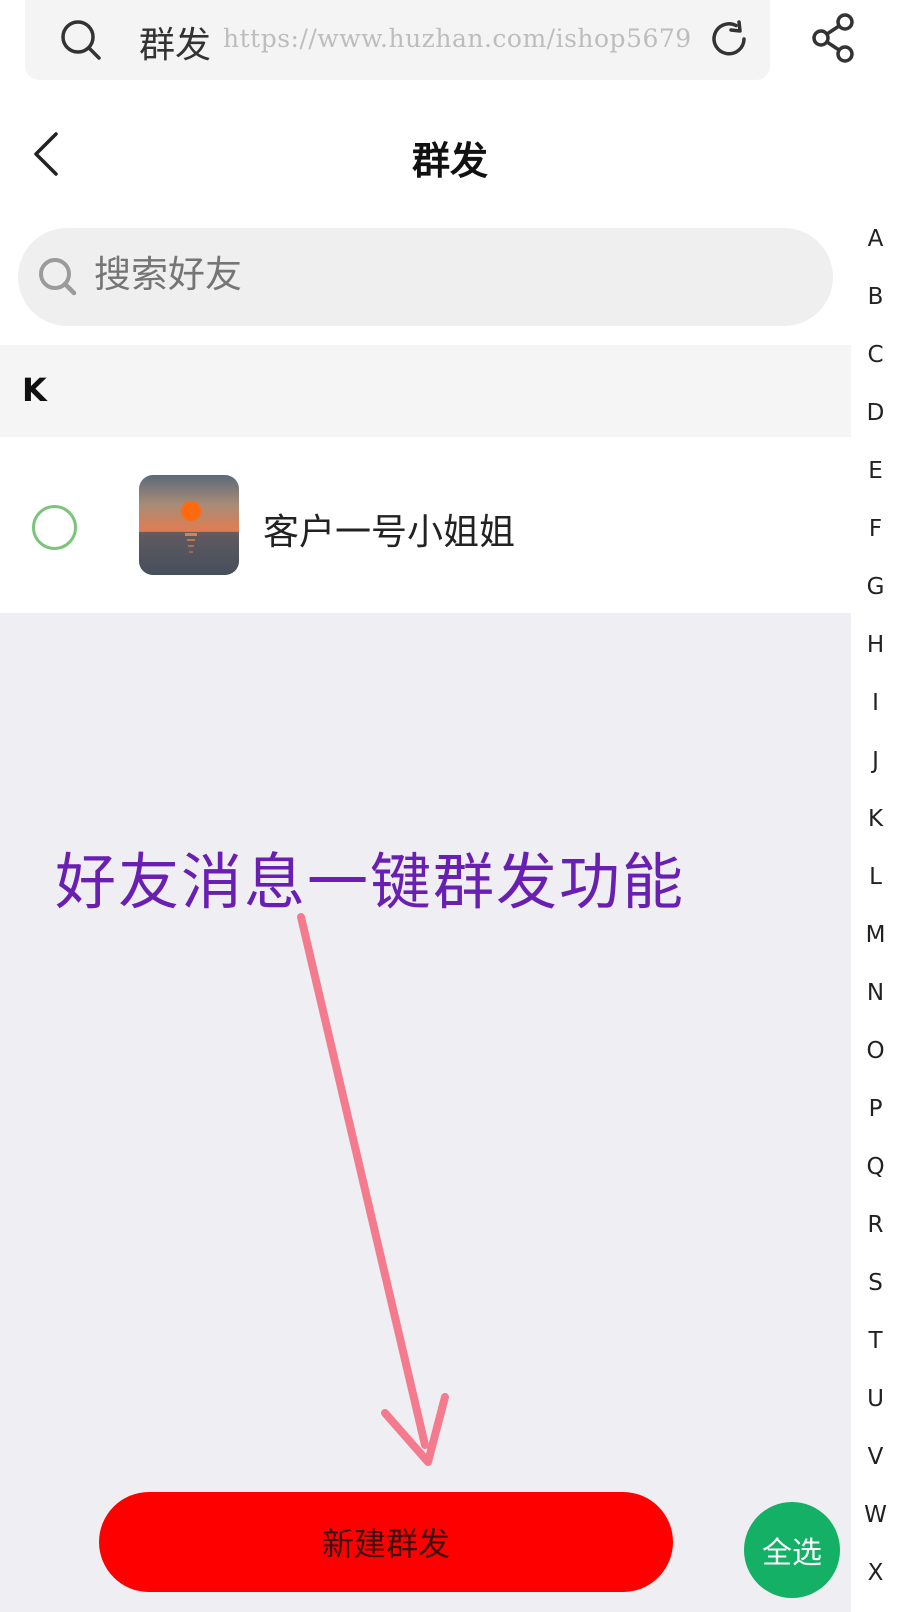  I want to click on nav-header: 群发, so click(450, 155).